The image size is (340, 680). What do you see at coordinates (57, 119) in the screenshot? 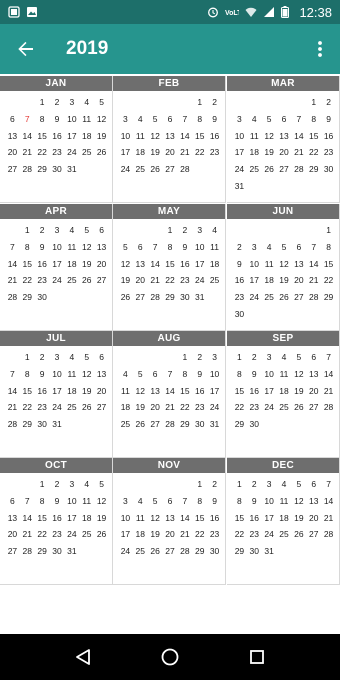
I see `day-cell: 9` at bounding box center [57, 119].